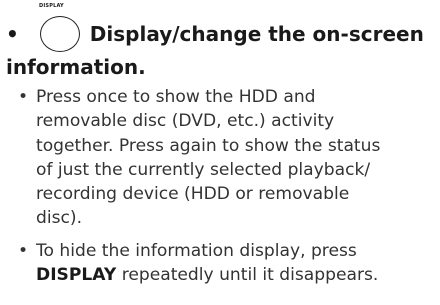 This screenshot has width=440, height=305. Describe the element at coordinates (185, 121) in the screenshot. I see `list-item-line: removable disc (DVD, etc.) activity` at that location.